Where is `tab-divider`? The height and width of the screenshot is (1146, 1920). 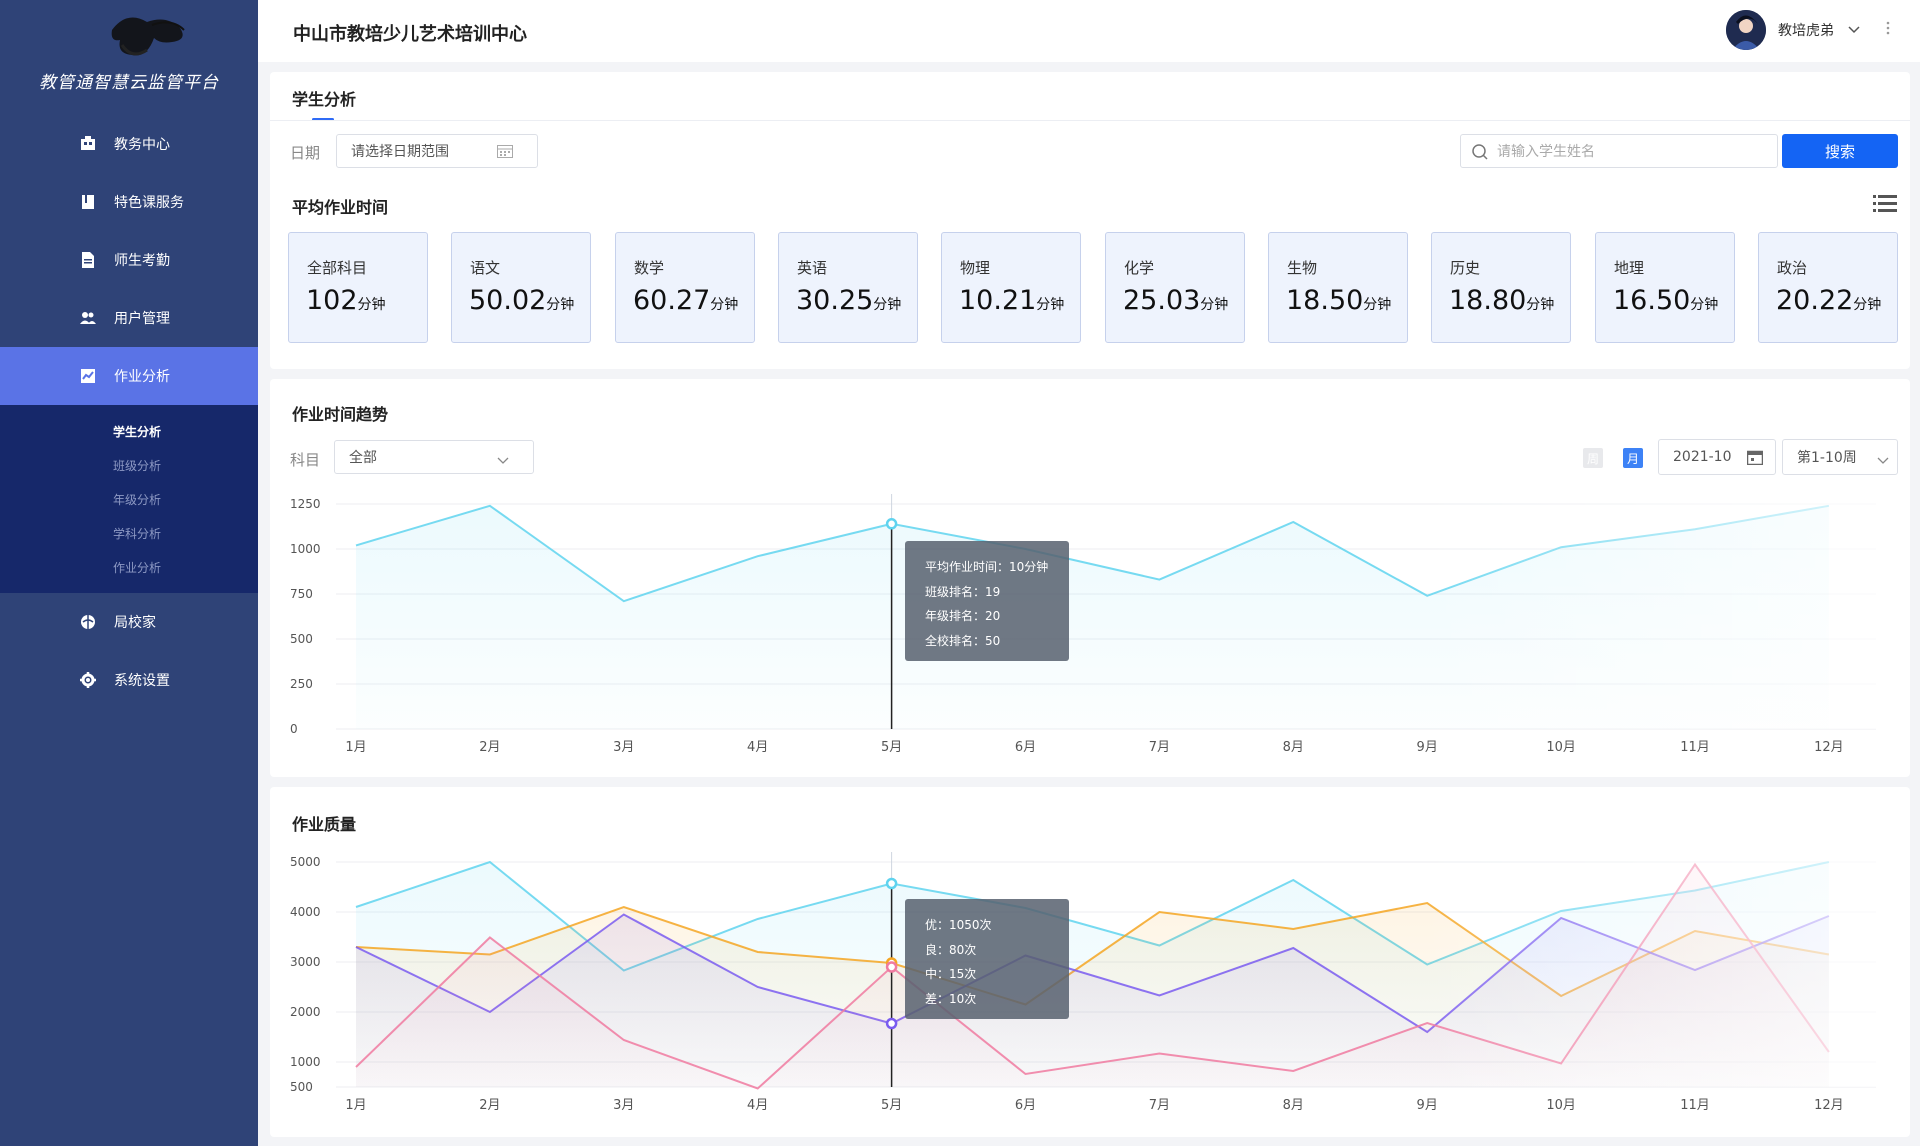 tab-divider is located at coordinates (1090, 120).